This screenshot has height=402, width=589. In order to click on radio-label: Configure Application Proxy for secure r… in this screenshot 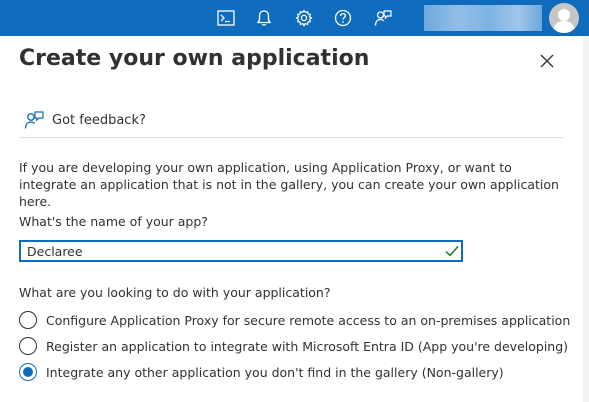, I will do `click(308, 320)`.